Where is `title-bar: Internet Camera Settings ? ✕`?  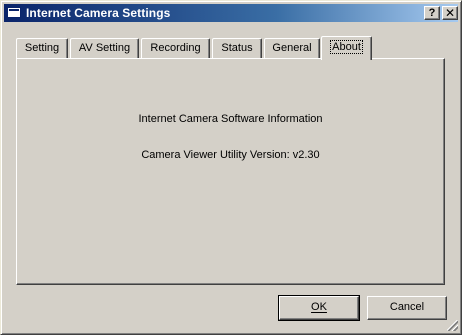 title-bar: Internet Camera Settings ? ✕ is located at coordinates (231, 13).